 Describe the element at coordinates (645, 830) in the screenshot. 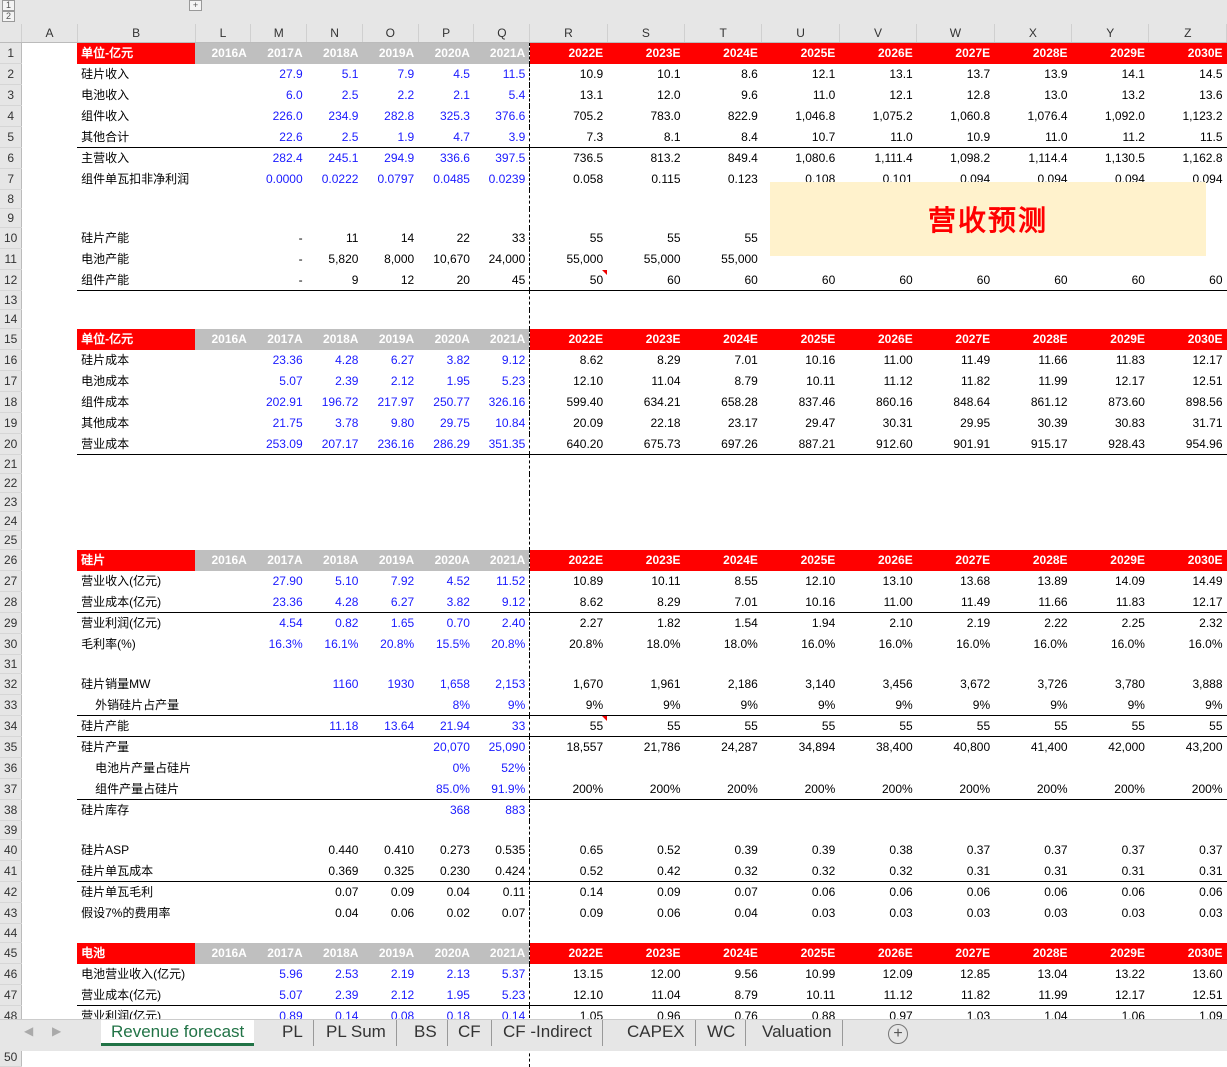

I see `cell-S39` at that location.